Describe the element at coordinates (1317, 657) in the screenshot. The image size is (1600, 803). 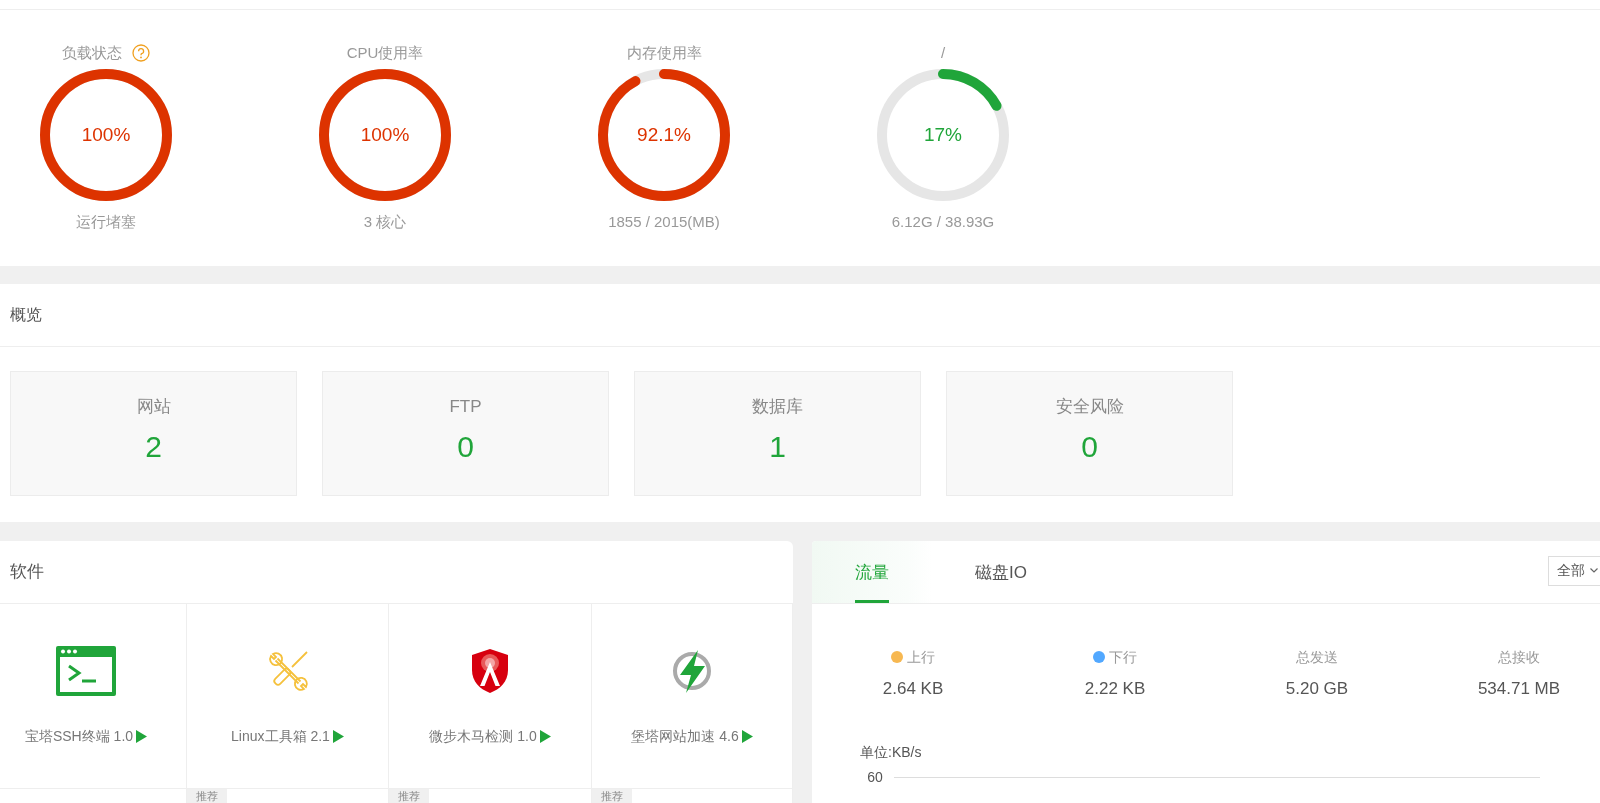
I see `stat-label: 总发送` at that location.